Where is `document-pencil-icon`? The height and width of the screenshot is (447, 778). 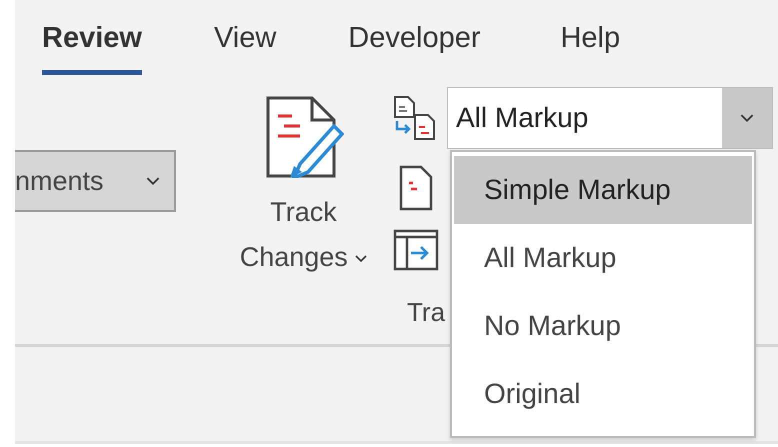
document-pencil-icon is located at coordinates (304, 137).